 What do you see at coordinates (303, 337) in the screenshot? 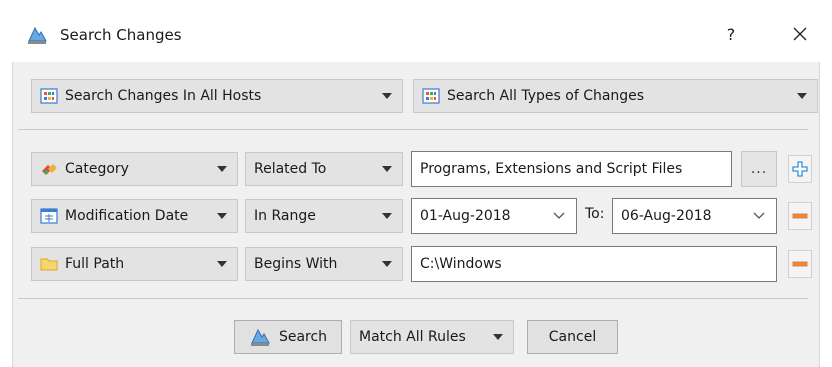
I see `search-button-label: Search` at bounding box center [303, 337].